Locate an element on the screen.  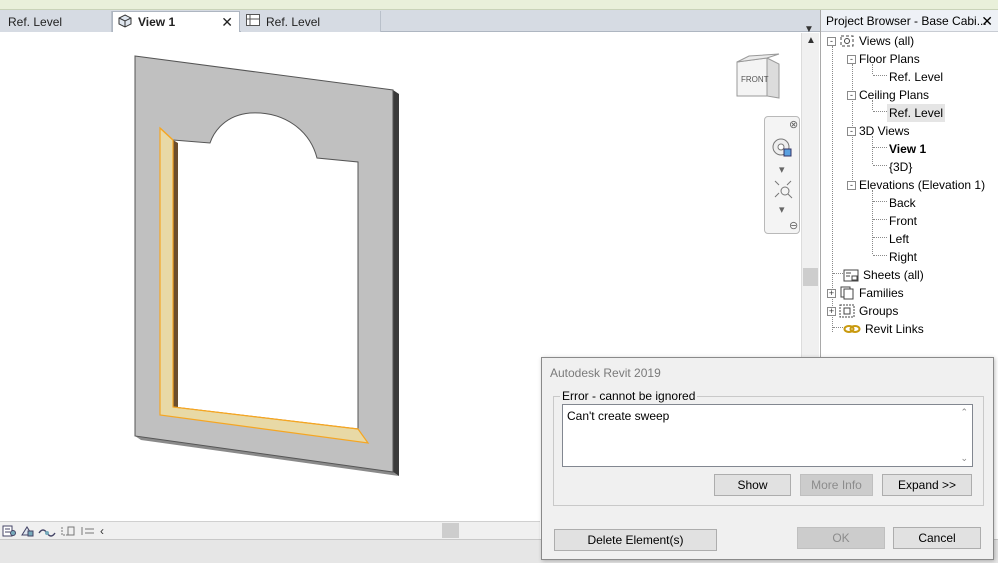
viewcube: FRONT is located at coordinates (759, 79).